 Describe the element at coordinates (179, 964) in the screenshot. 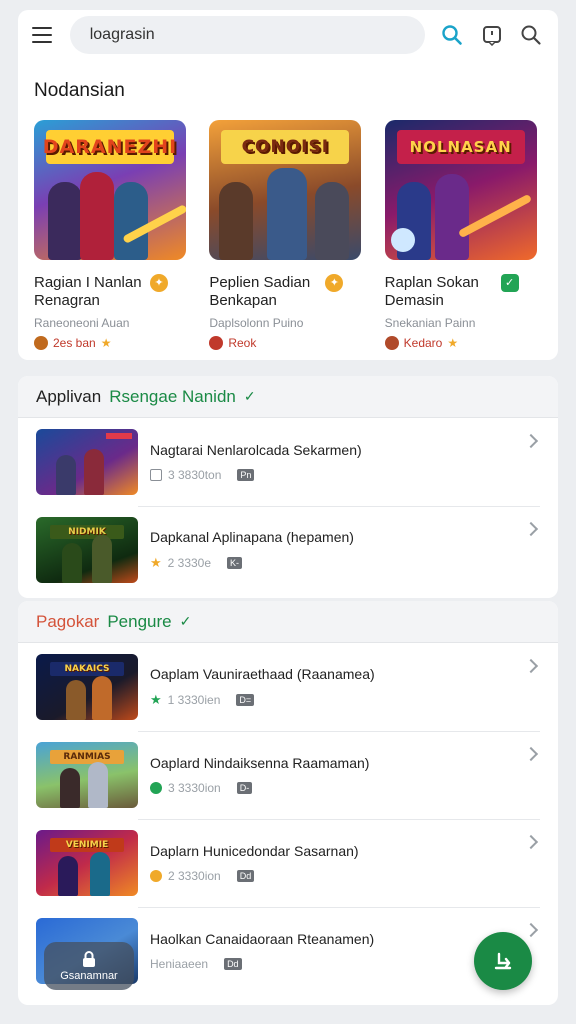

I see `row-meta: Heniaaeen` at that location.